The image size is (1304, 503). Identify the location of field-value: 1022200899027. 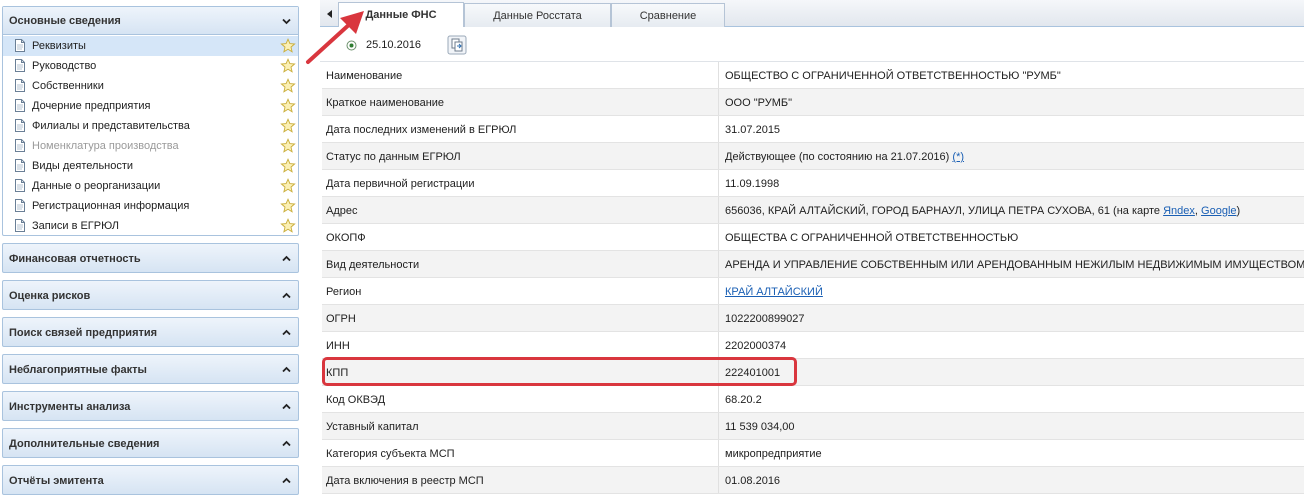
(765, 319).